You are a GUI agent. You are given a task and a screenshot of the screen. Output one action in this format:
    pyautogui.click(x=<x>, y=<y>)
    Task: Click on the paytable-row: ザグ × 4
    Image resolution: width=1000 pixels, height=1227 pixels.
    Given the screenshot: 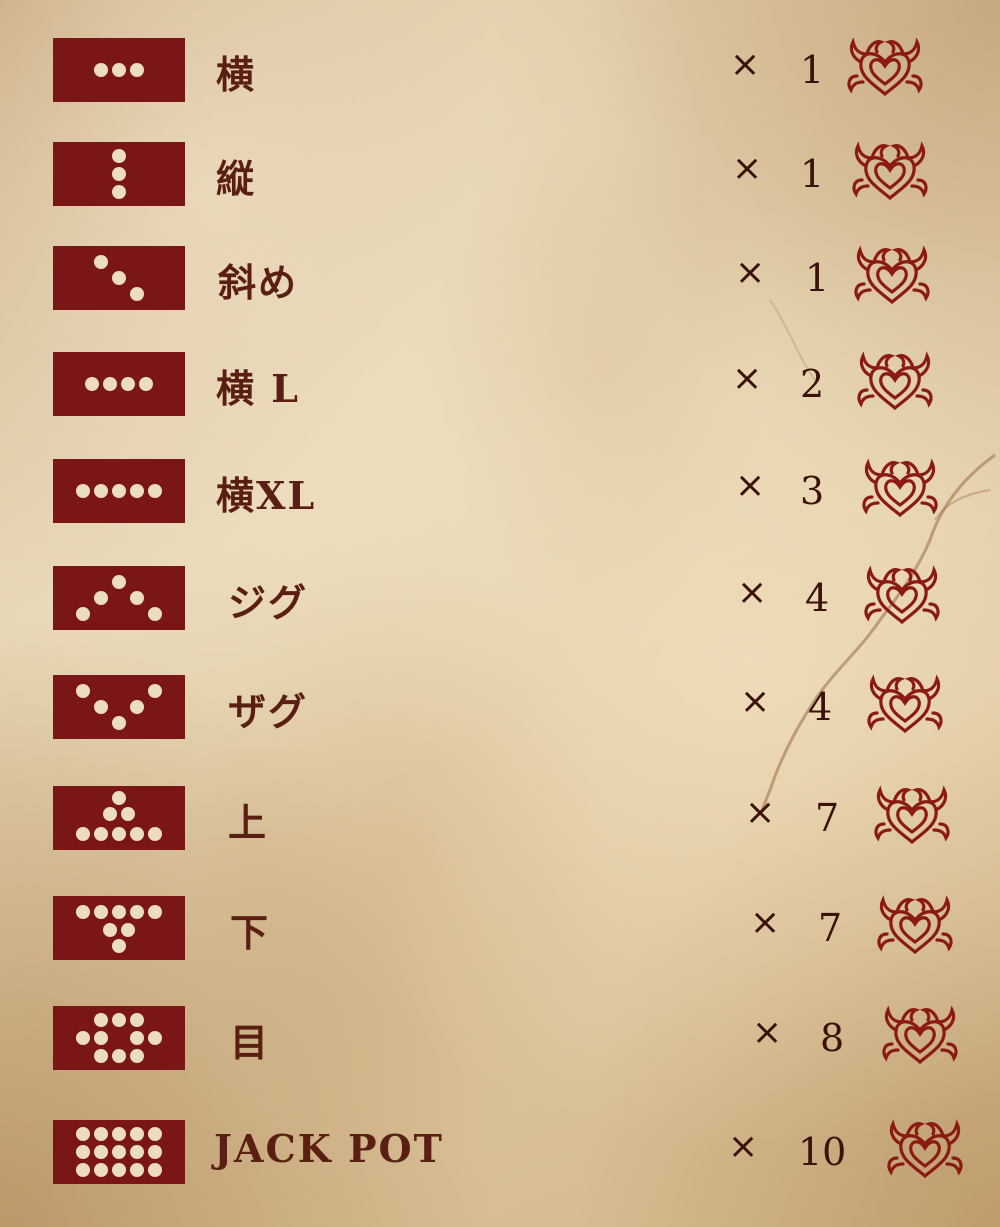 What is the action you would take?
    pyautogui.click(x=523, y=707)
    